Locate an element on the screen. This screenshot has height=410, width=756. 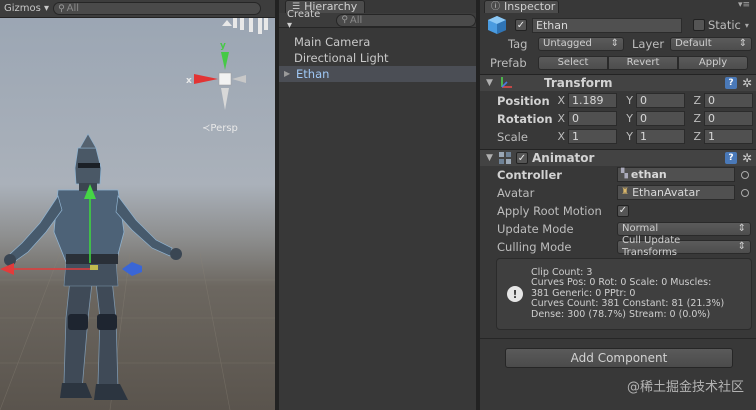
rotation-x-field: 0 is located at coordinates (592, 118).